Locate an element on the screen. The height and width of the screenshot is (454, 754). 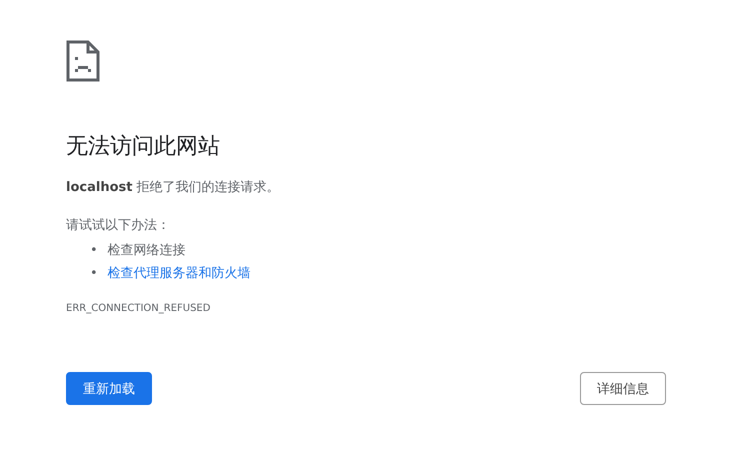
error-message: localhost 拒绝了我们的连接请求。 is located at coordinates (173, 188).